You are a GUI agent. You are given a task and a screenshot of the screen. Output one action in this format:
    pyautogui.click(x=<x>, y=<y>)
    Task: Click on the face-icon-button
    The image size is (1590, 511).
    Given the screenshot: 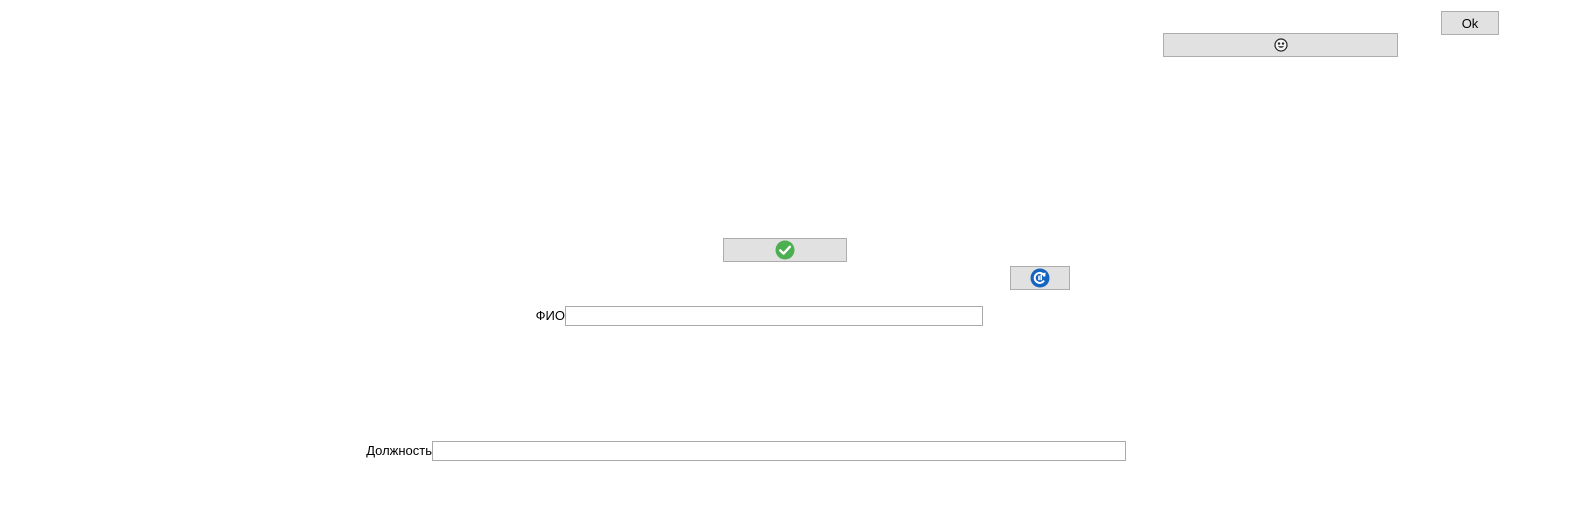 What is the action you would take?
    pyautogui.click(x=1280, y=45)
    